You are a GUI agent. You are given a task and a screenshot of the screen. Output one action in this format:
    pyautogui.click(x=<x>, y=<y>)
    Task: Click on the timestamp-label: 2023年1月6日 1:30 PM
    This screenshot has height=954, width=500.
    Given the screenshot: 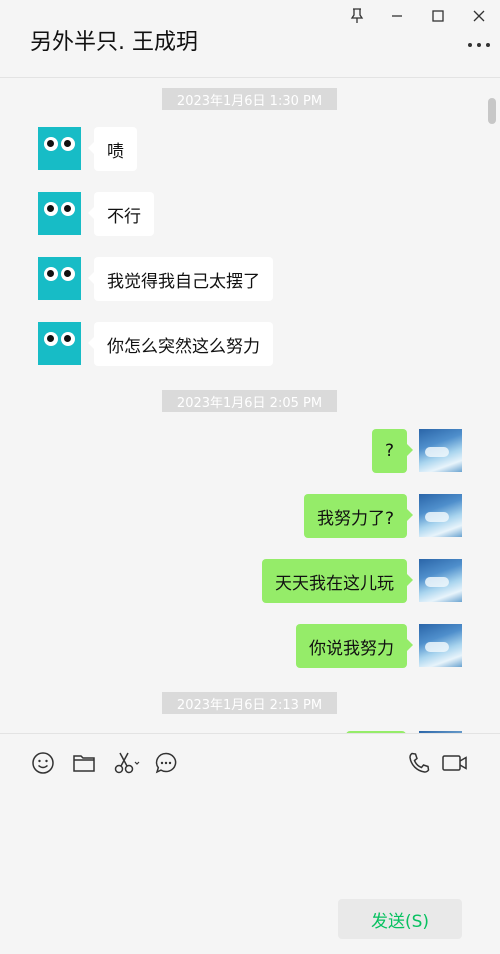 What is the action you would take?
    pyautogui.click(x=249, y=99)
    